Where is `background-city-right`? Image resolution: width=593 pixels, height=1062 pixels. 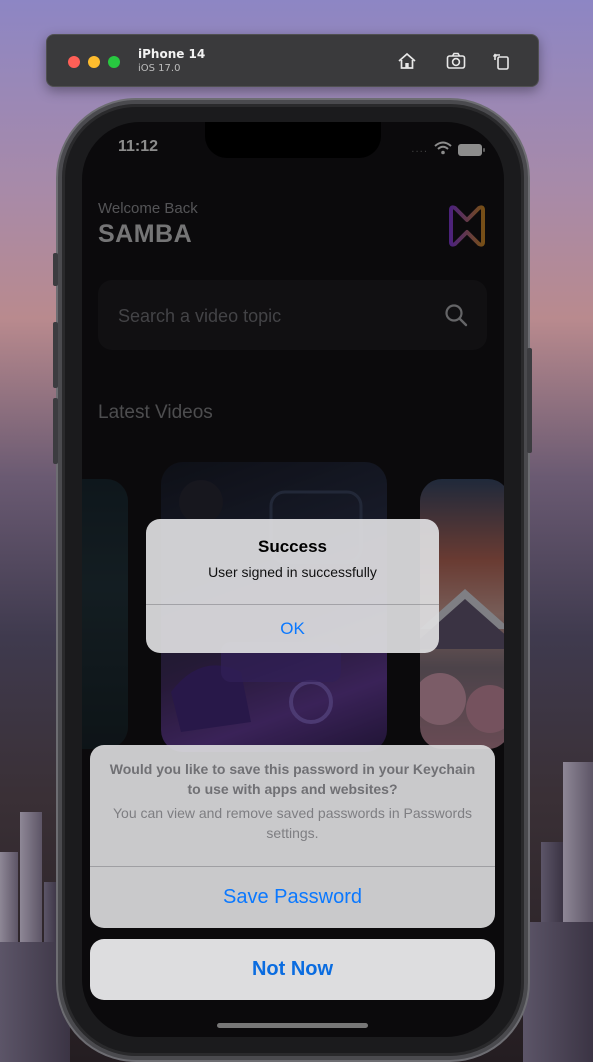 background-city-right is located at coordinates (558, 722).